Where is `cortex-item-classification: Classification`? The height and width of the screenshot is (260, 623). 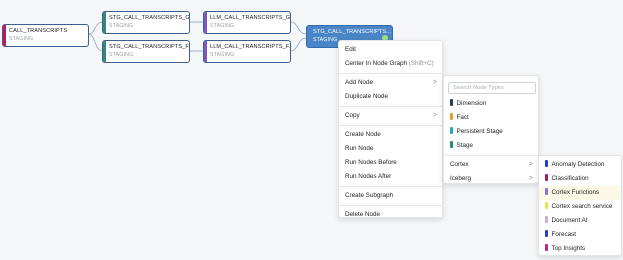 cortex-item-classification: Classification is located at coordinates (580, 179).